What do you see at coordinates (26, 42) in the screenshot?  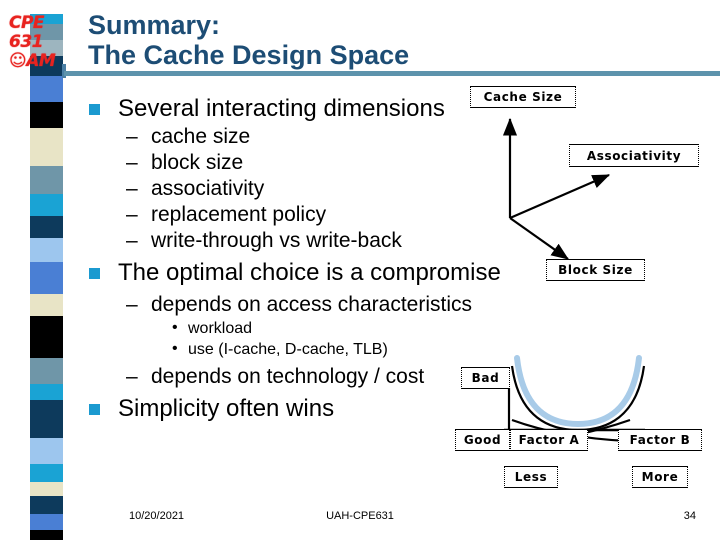 I see `logo-line-631: 631` at bounding box center [26, 42].